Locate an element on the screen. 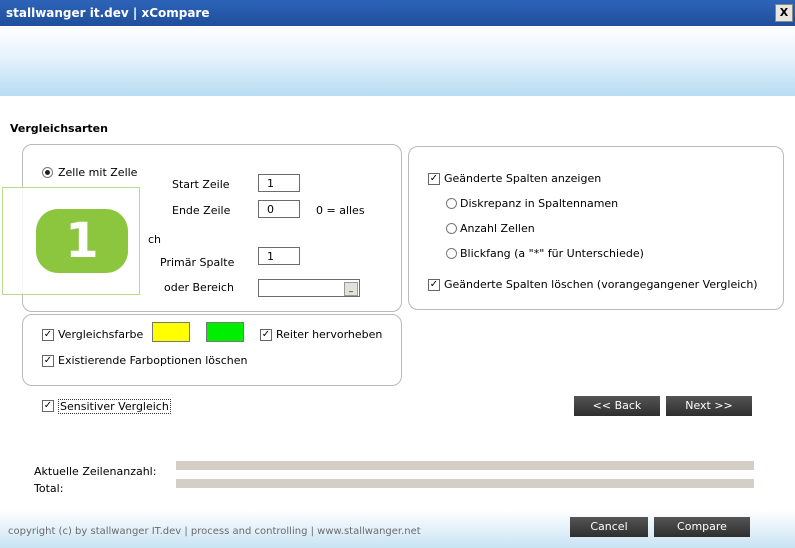 The height and width of the screenshot is (548, 795). radio-cell-count is located at coordinates (451, 228).